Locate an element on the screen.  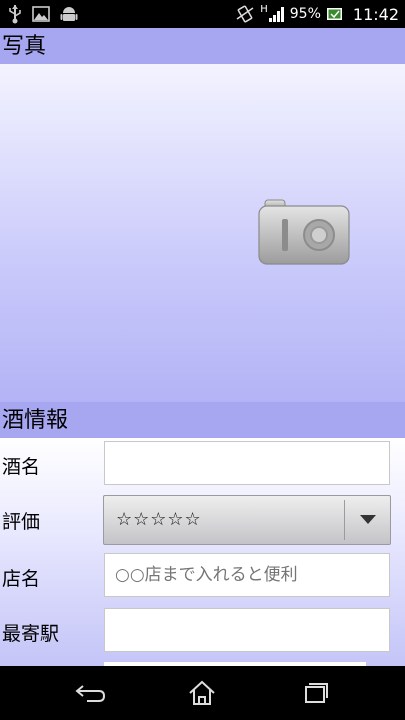
recents-icon is located at coordinates (316, 693).